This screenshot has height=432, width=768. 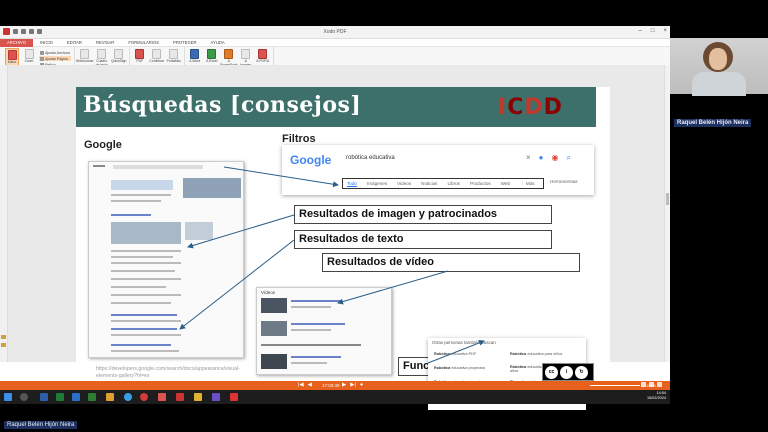 I want to click on slide-banner: Búsquedas [consejos] ICDD, so click(x=336, y=107).